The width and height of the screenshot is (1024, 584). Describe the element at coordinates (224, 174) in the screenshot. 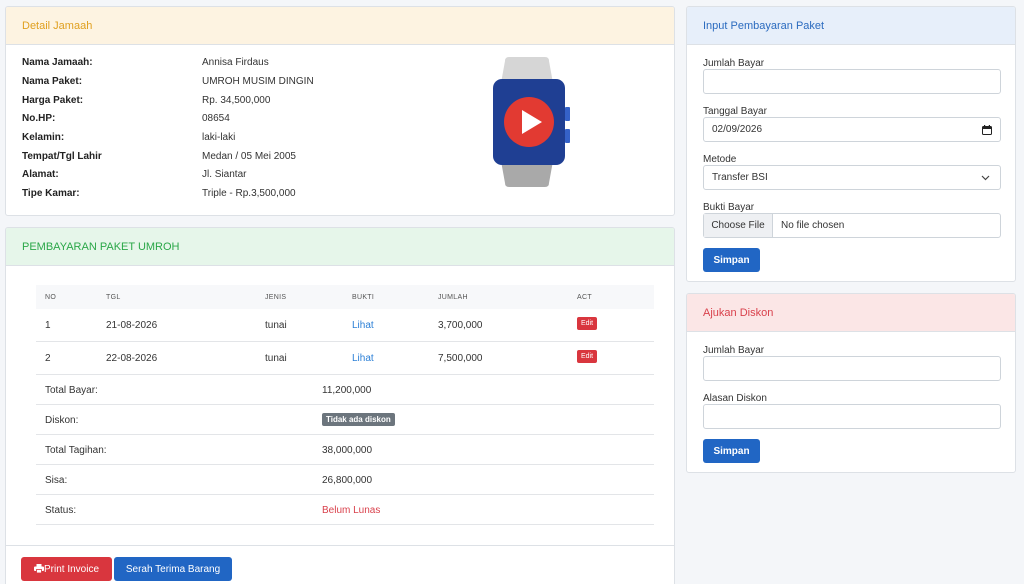

I see `detail-value: Jl. Siantar` at that location.